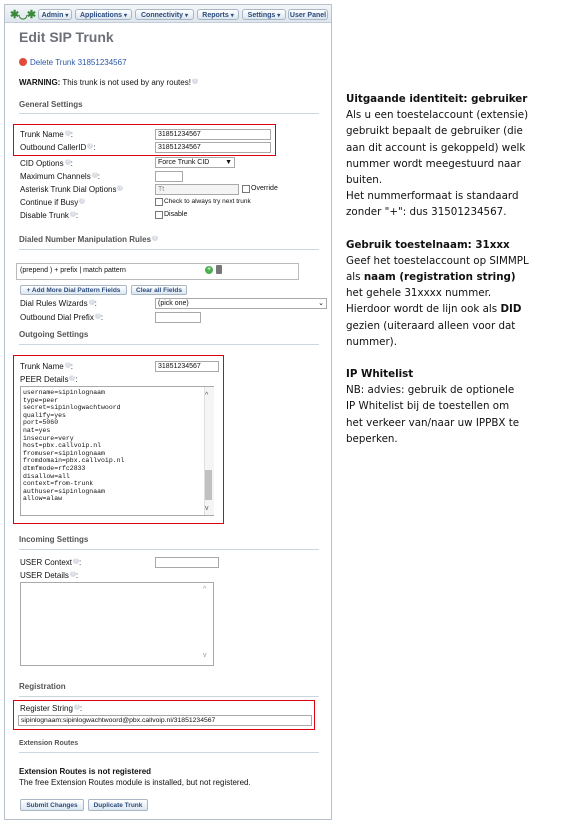 The width and height of the screenshot is (573, 824). What do you see at coordinates (42, 686) in the screenshot?
I see `registration-heading: Registration` at bounding box center [42, 686].